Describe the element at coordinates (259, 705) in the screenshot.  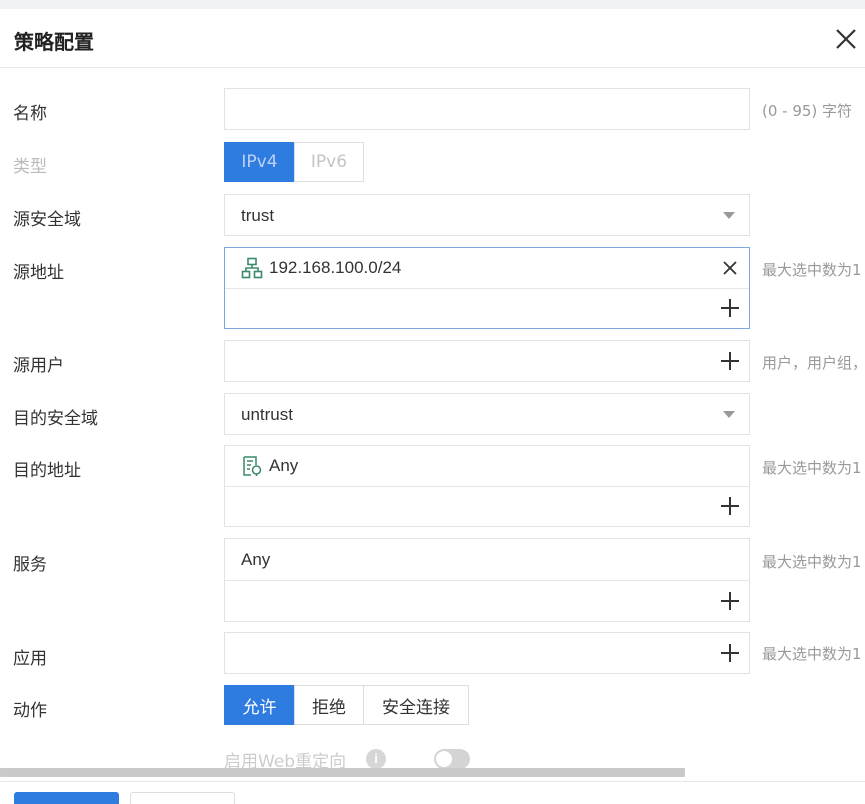
I see `action-allow-option: 允许` at that location.